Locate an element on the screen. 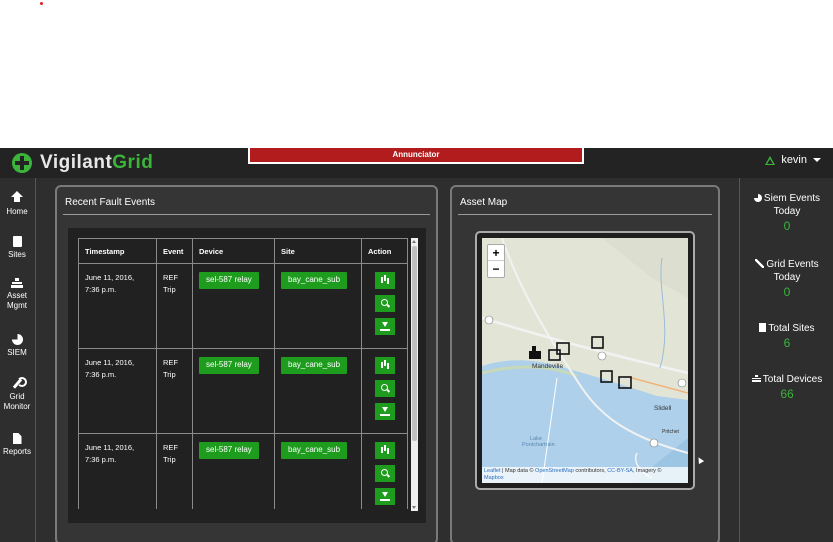 This screenshot has height=542, width=833. nav-label-line2: Monitor is located at coordinates (17, 406).